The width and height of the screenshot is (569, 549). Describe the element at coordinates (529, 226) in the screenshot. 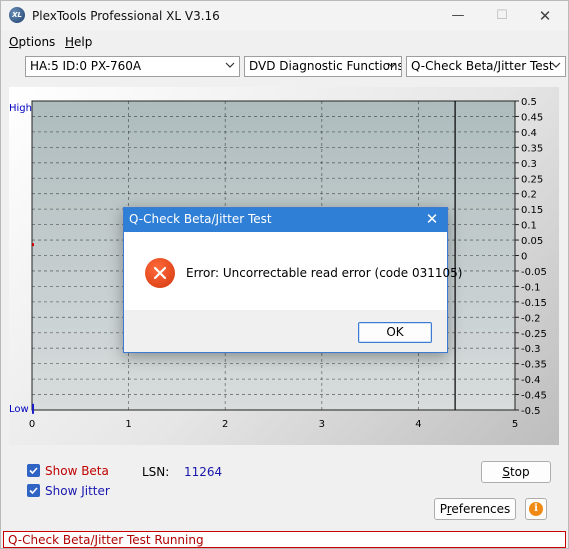

I see `y-tick-label: 0.1` at that location.